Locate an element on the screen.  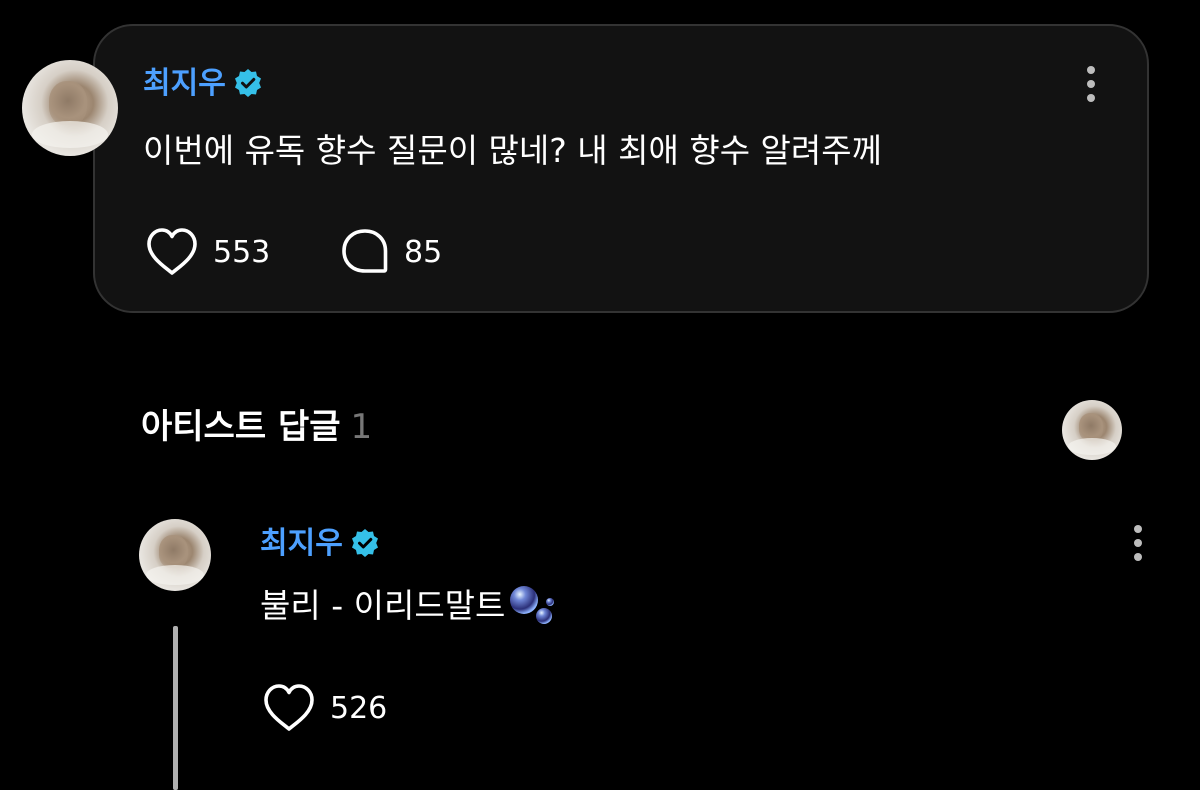
post-like-button: 553 is located at coordinates (207, 252).